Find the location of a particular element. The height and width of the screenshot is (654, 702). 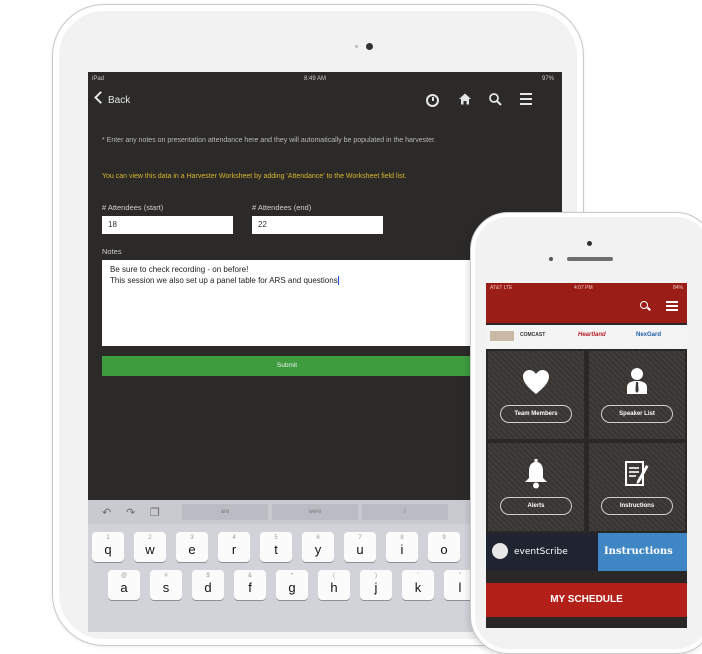

key-u: 7u is located at coordinates (360, 547).